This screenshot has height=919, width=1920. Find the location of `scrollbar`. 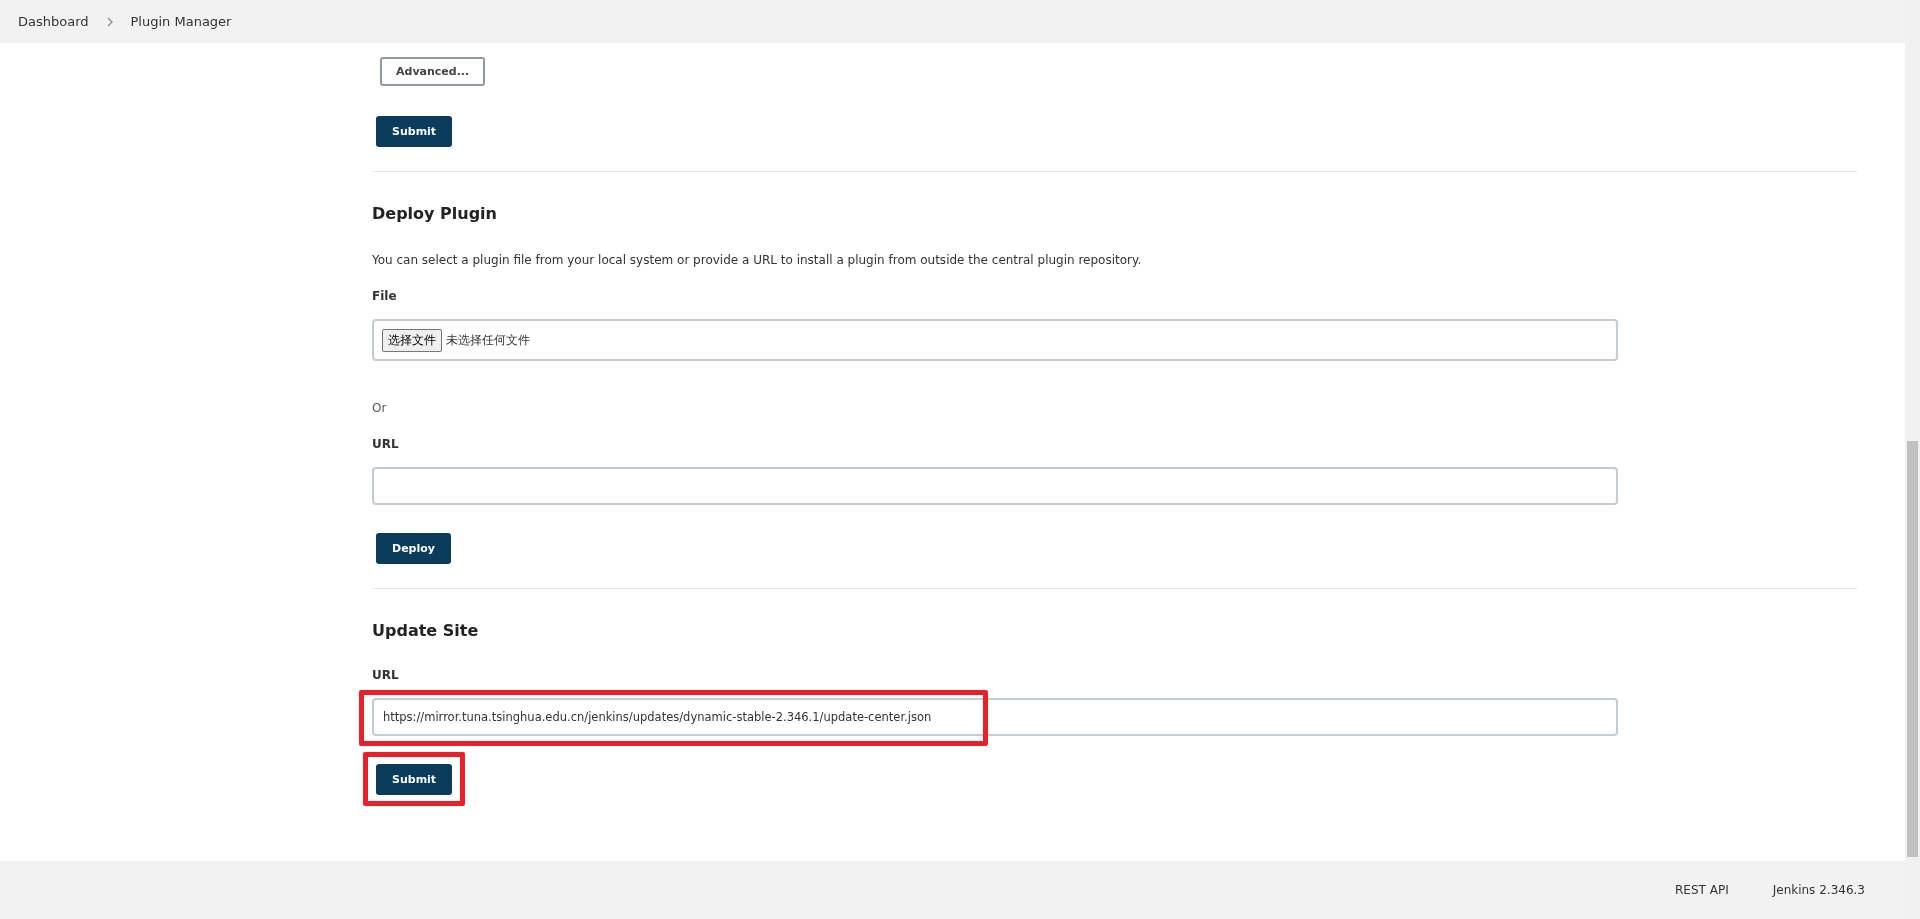

scrollbar is located at coordinates (1912, 459).